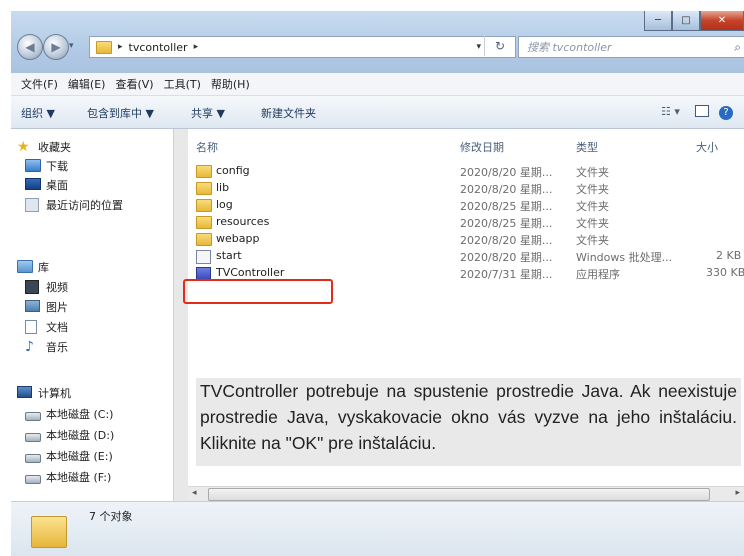 Image resolution: width=744 pixels, height=556 pixels. Describe the element at coordinates (69, 456) in the screenshot. I see `sidebar-item-drive-e: 本地磁盘 (E:)` at that location.